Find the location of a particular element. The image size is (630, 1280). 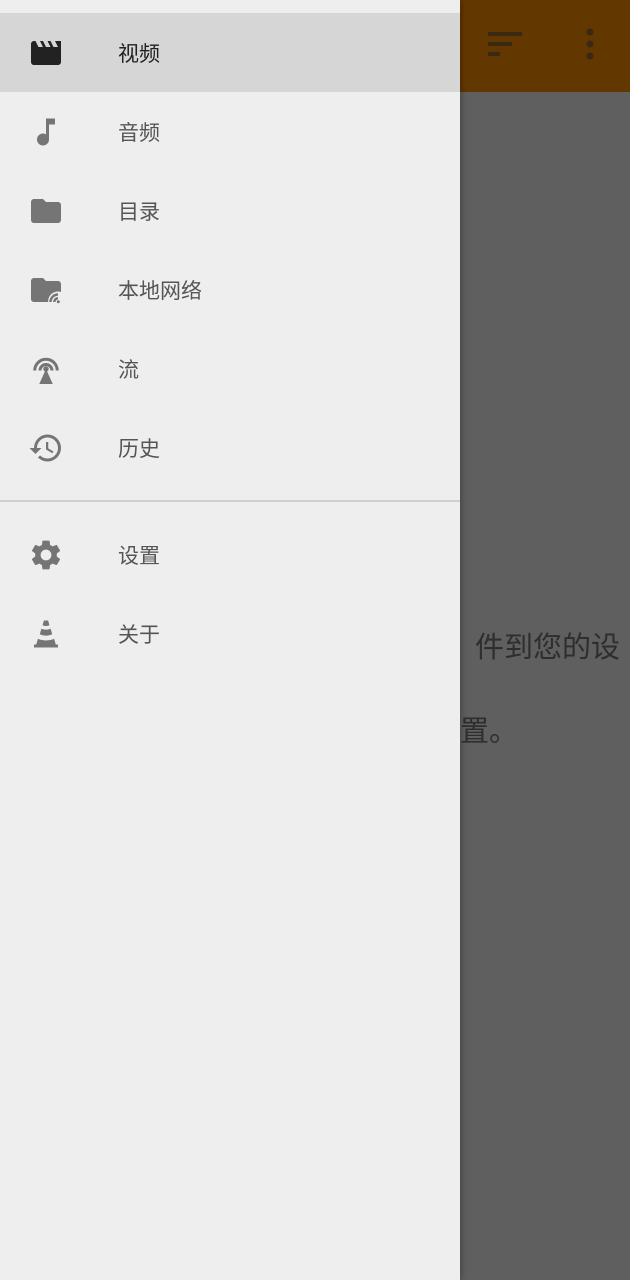

more-options-button is located at coordinates (590, 46).